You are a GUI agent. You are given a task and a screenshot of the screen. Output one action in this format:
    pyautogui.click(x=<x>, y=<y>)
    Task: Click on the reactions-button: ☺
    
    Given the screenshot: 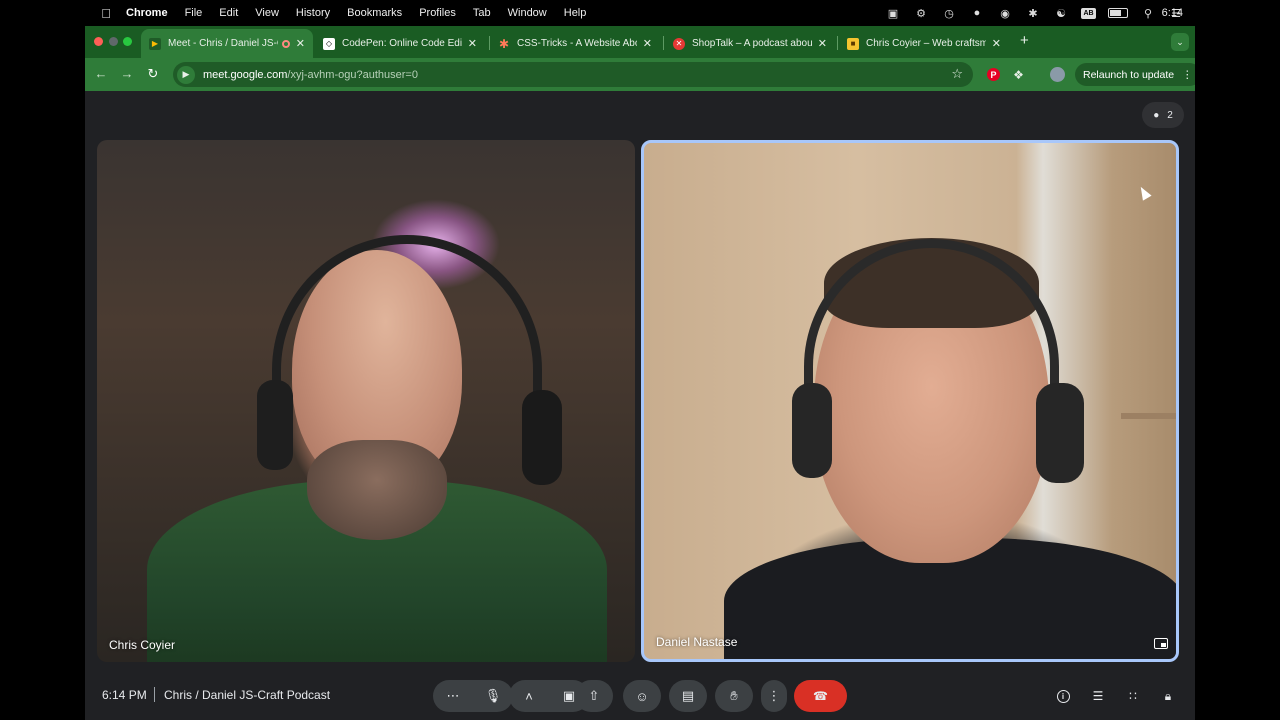 What is the action you would take?
    pyautogui.click(x=642, y=696)
    